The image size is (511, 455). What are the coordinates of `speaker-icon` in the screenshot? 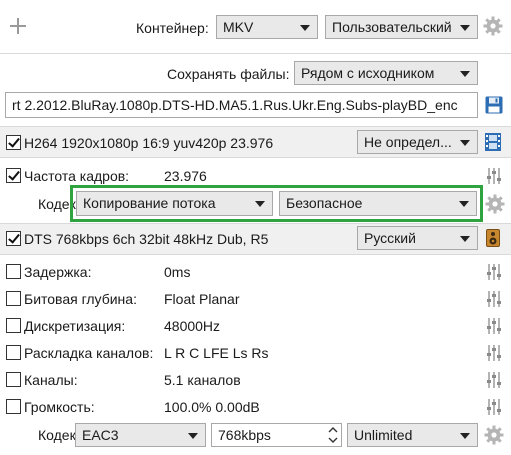 It's located at (493, 238).